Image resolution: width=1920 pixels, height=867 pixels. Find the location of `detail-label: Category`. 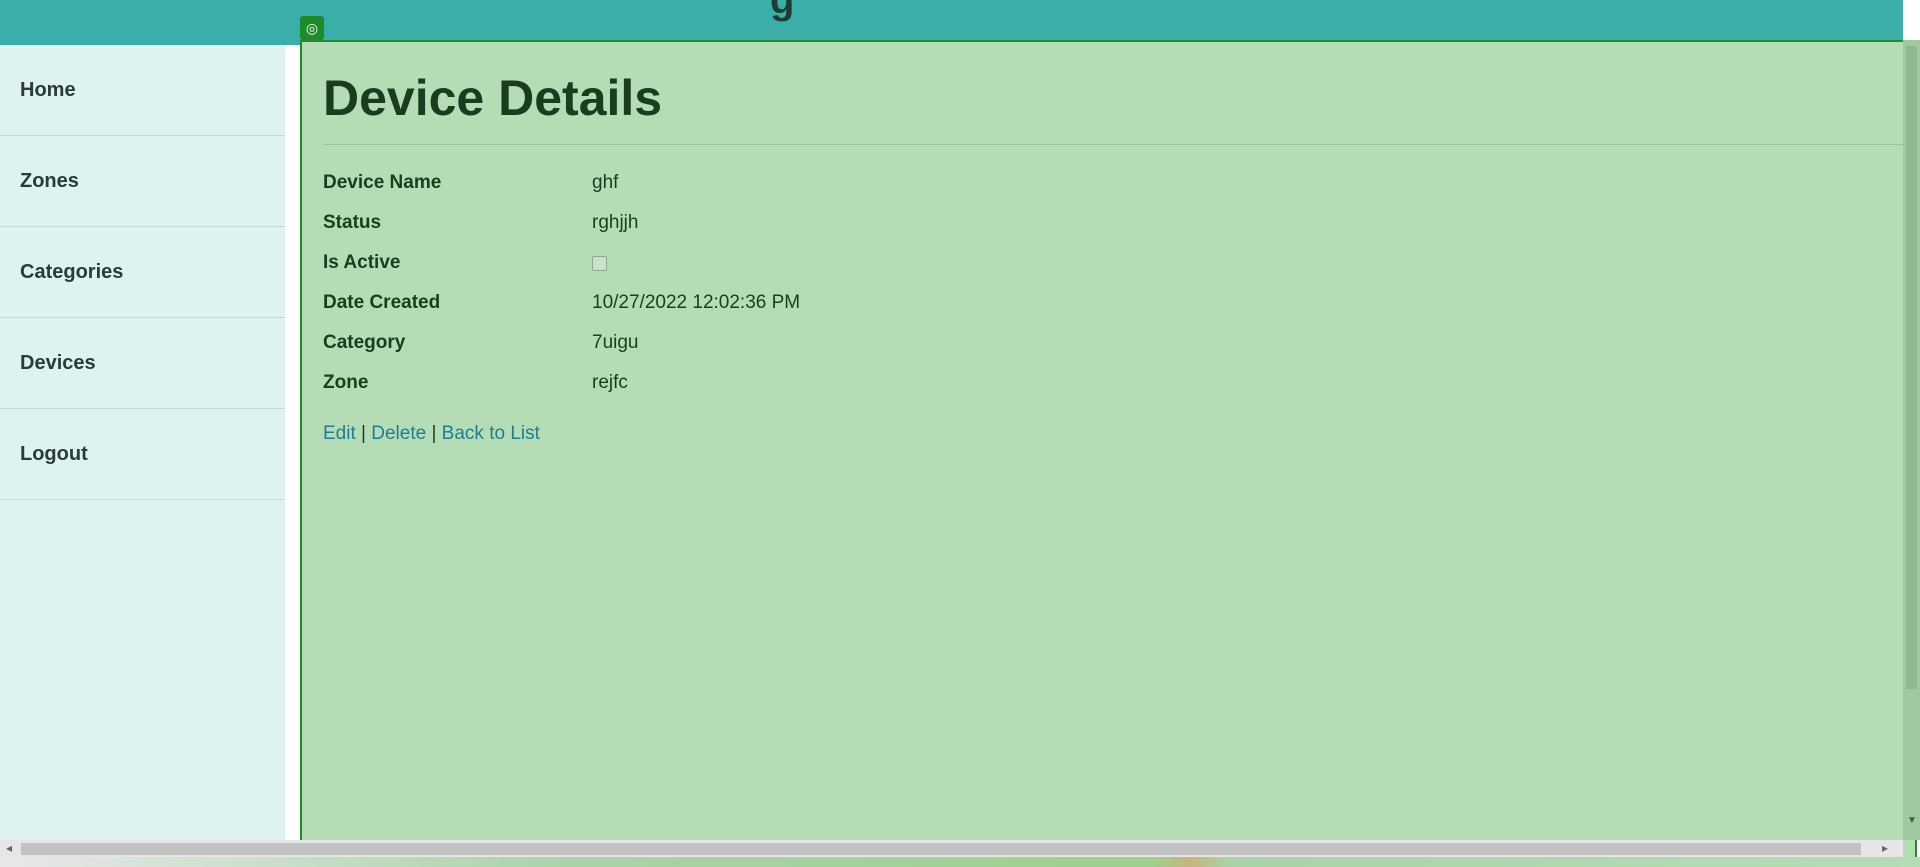

detail-label: Category is located at coordinates (364, 342).